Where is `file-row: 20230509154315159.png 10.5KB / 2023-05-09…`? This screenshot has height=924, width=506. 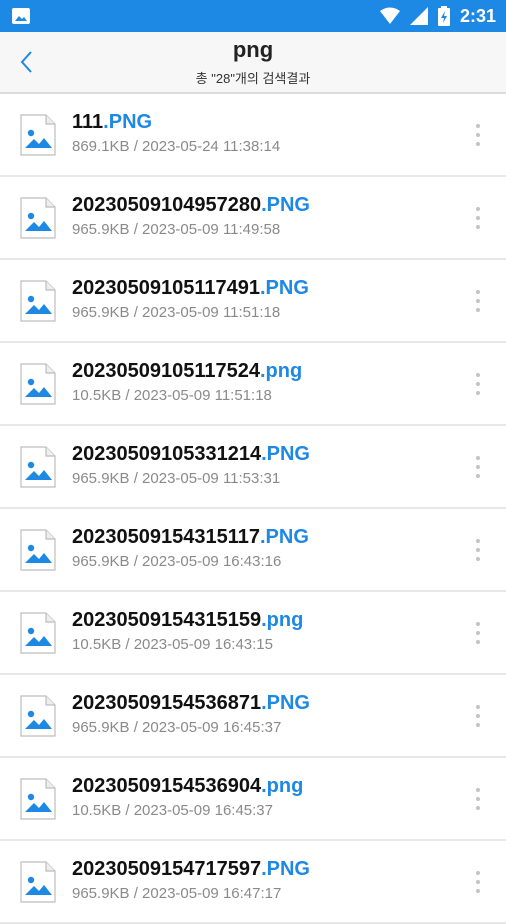 file-row: 20230509154315159.png 10.5KB / 2023-05-09… is located at coordinates (253, 633).